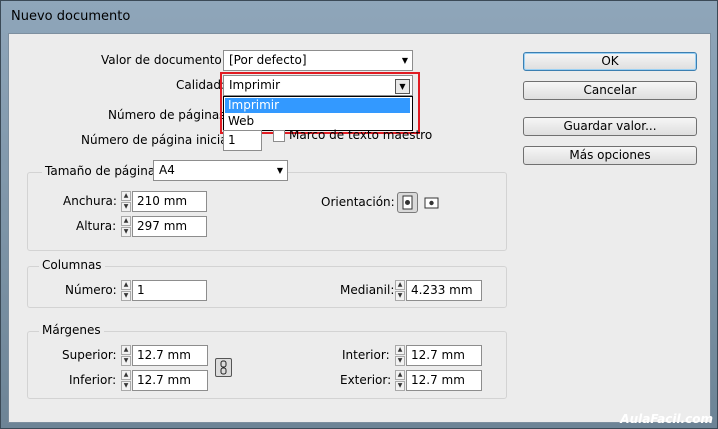  I want to click on watermark: AulaFacil.com, so click(666, 419).